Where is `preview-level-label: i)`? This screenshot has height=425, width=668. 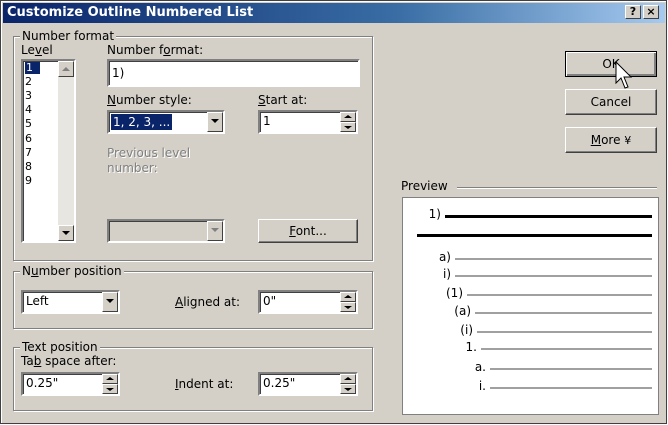 preview-level-label: i) is located at coordinates (446, 274).